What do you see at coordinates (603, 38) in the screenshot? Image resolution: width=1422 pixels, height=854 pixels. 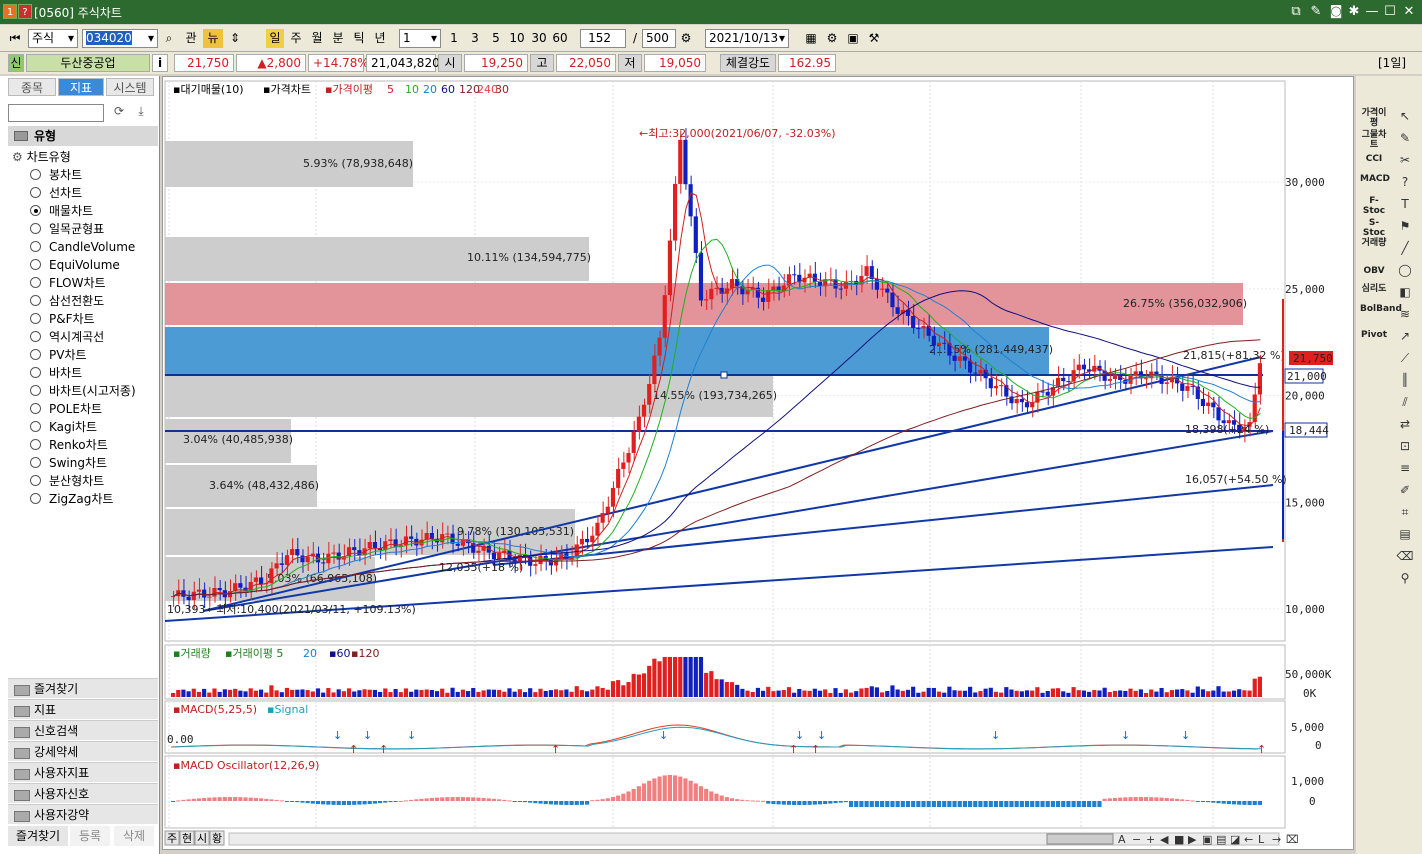 I see `count-input: 152` at bounding box center [603, 38].